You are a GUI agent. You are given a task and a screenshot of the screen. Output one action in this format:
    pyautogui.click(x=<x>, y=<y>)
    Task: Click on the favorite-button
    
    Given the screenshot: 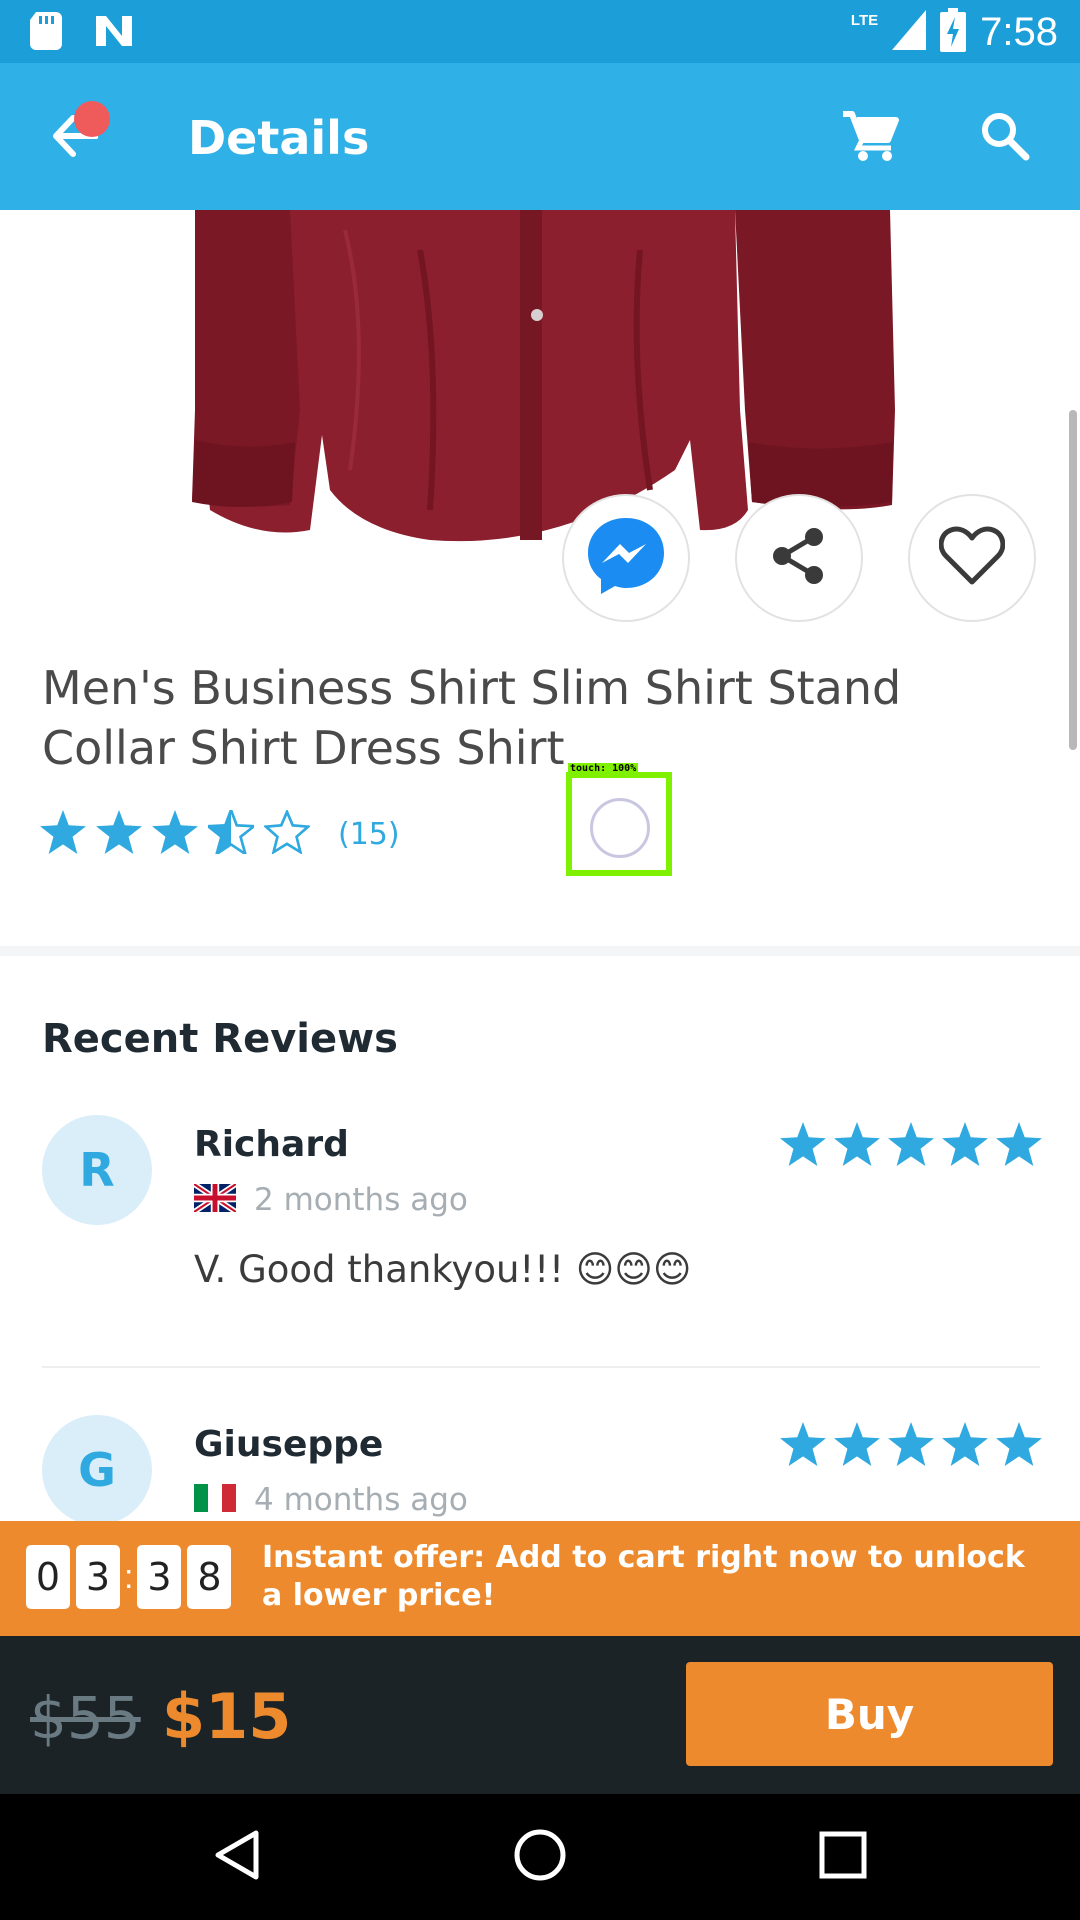 What is the action you would take?
    pyautogui.click(x=972, y=558)
    